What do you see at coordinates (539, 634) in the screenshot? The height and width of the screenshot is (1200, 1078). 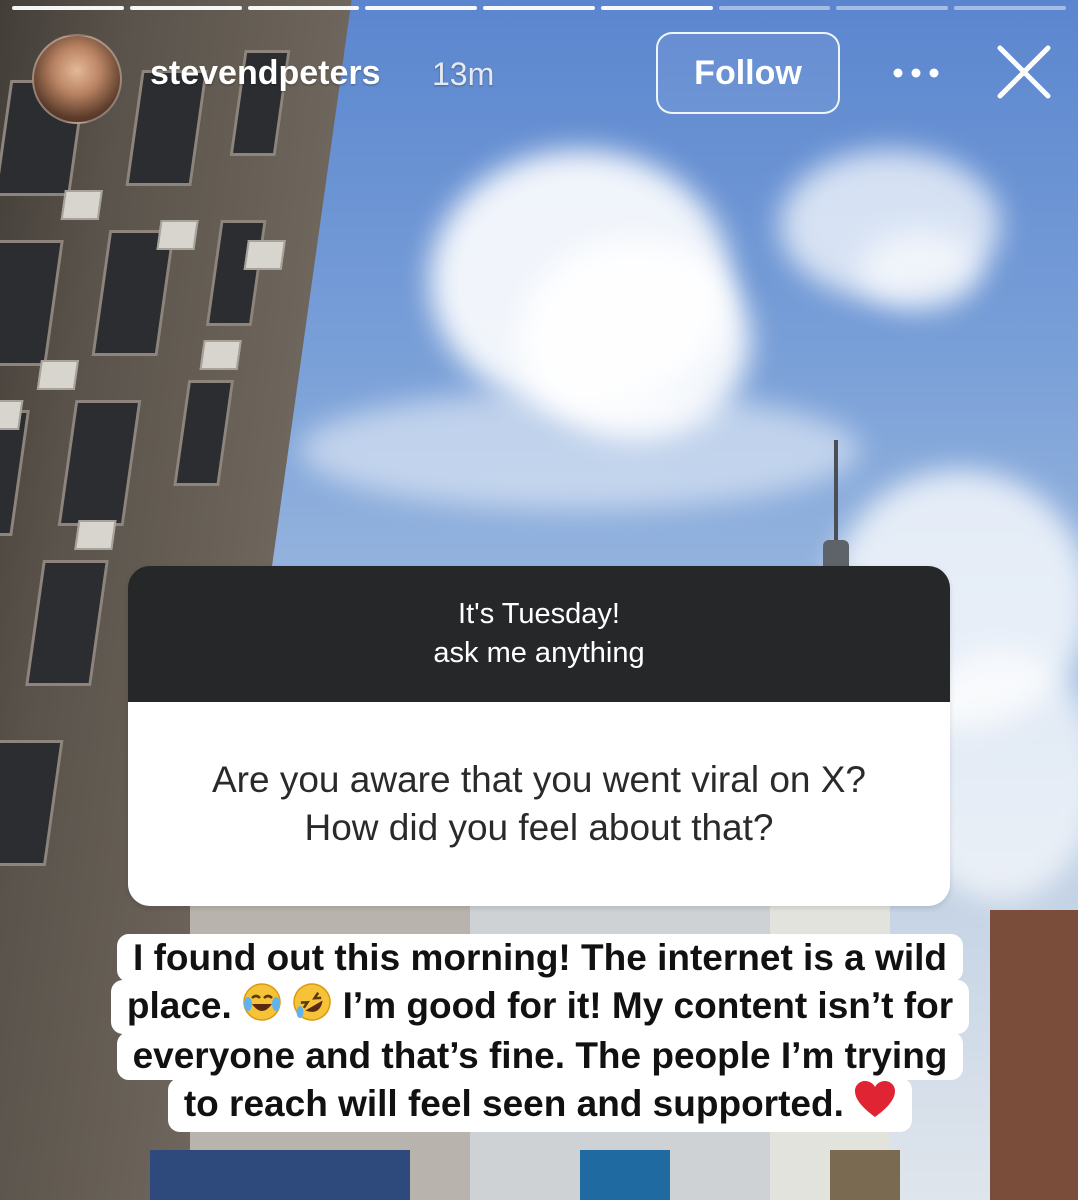 I see `question-prompt: It's Tuesday! ask me anything` at bounding box center [539, 634].